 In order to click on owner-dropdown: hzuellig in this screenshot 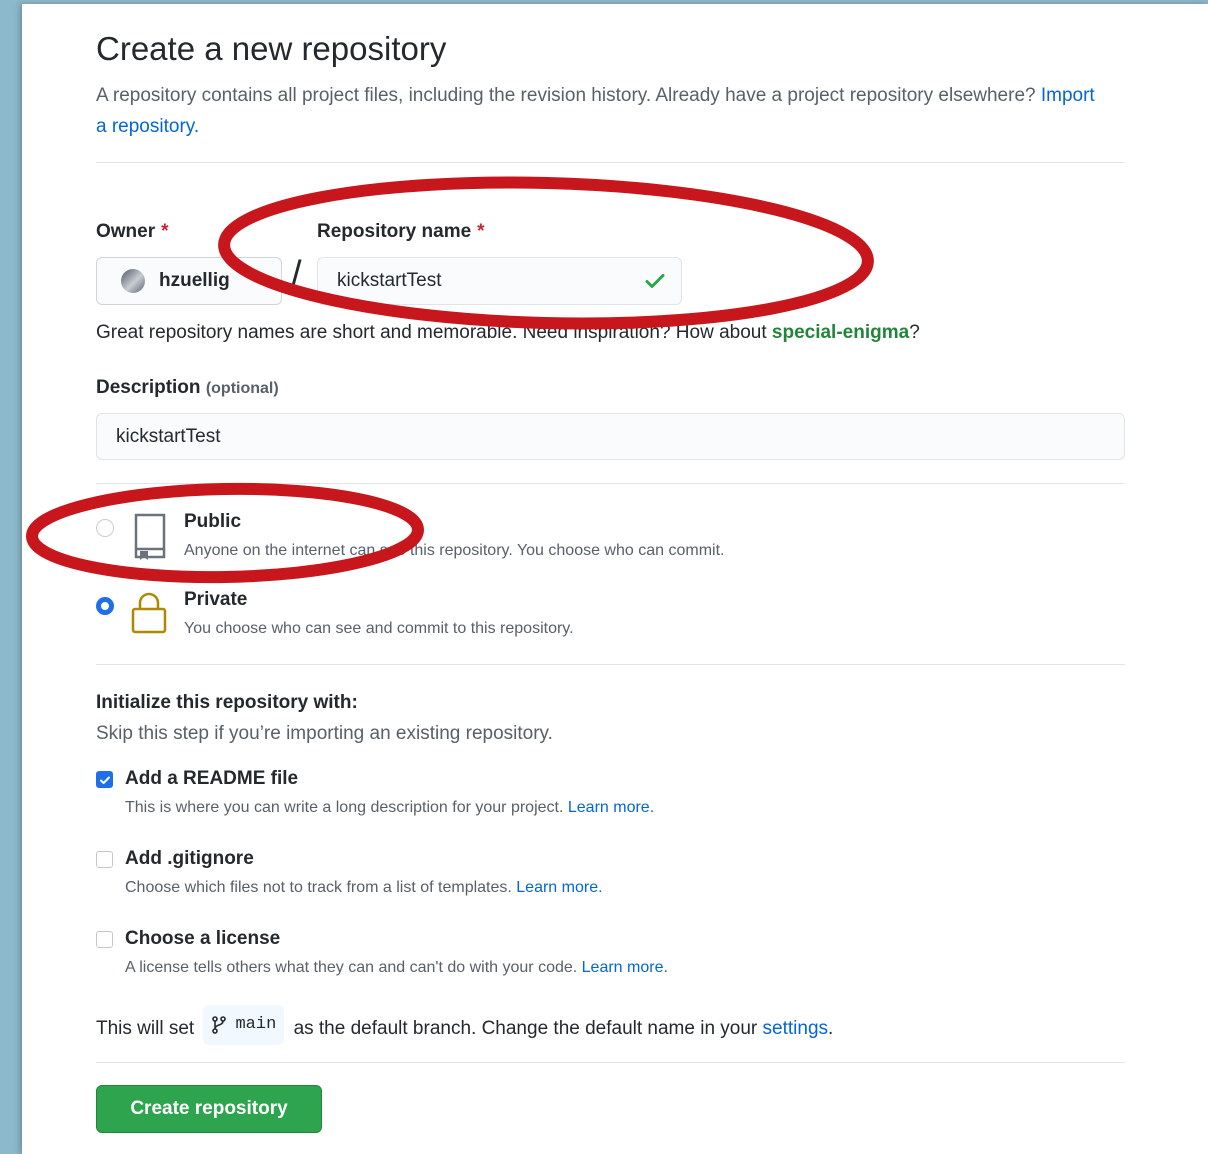, I will do `click(189, 281)`.